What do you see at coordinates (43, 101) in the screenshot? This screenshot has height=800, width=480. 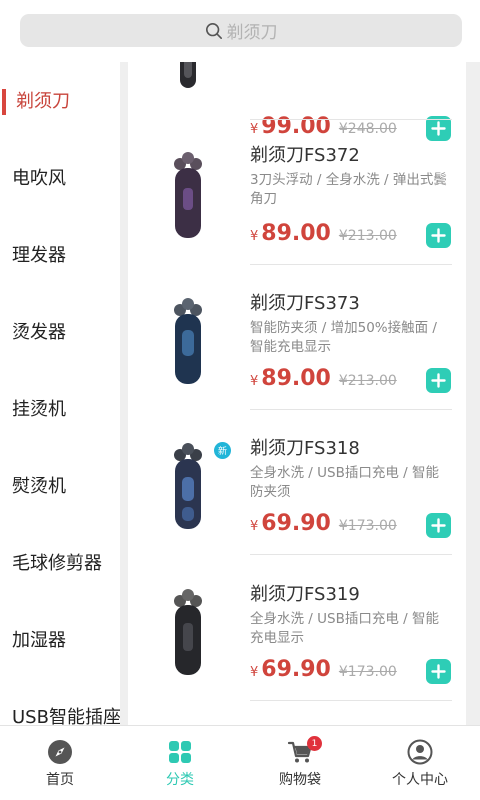 I see `category-label: 剃须刀` at bounding box center [43, 101].